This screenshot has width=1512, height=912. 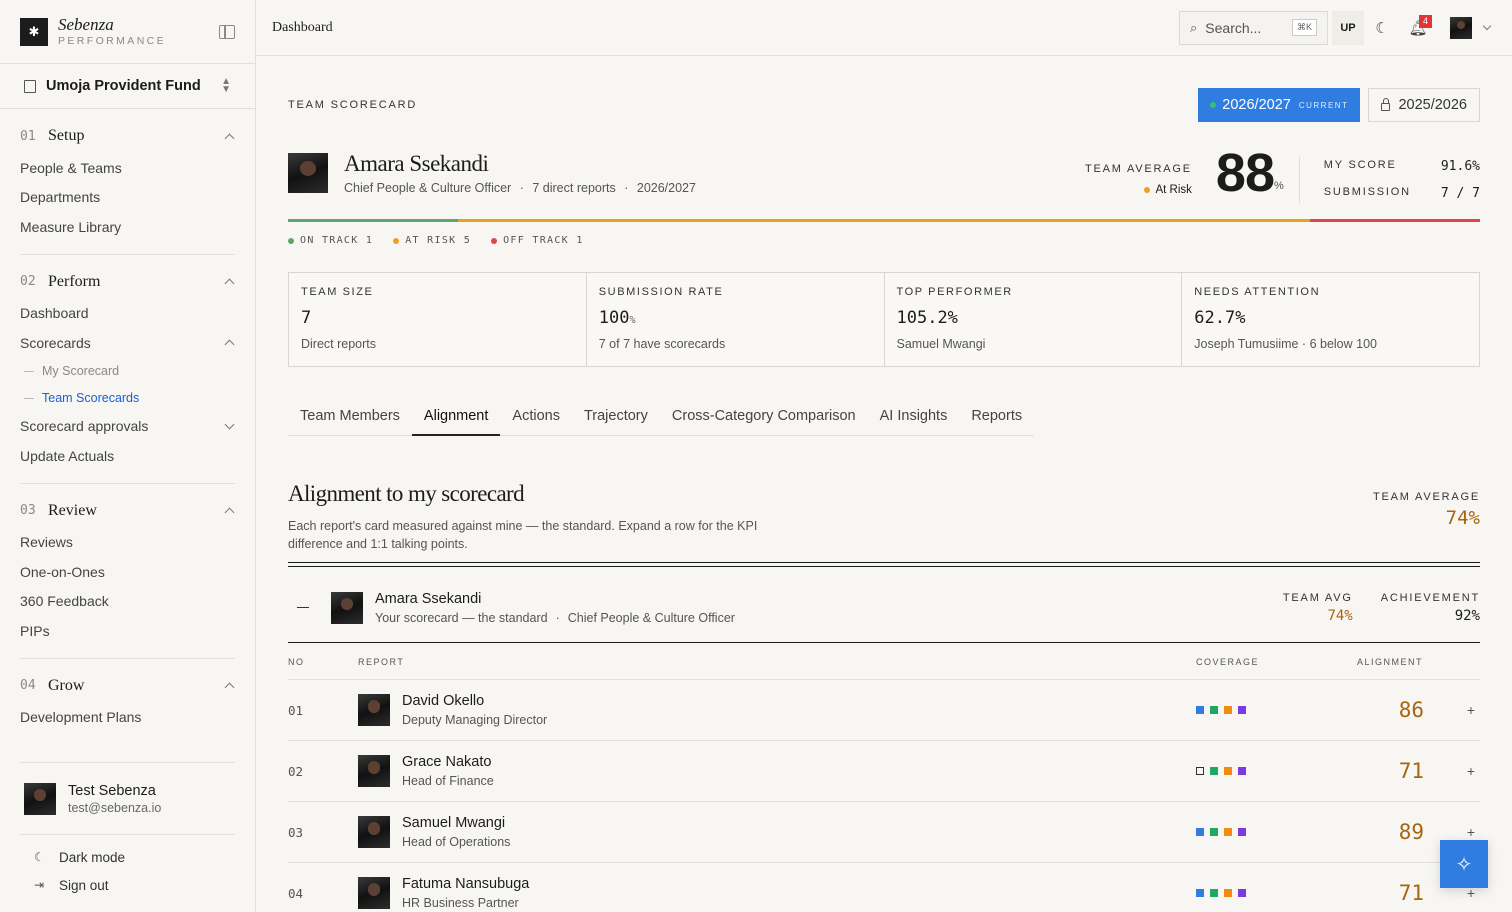 I want to click on tab-actions: Actions, so click(x=536, y=417).